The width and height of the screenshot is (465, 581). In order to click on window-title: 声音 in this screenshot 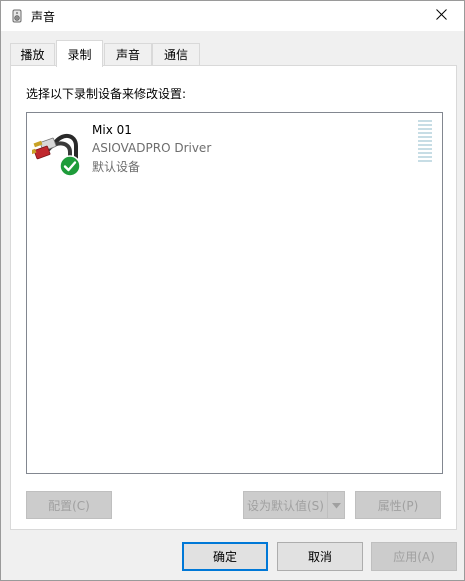, I will do `click(43, 17)`.